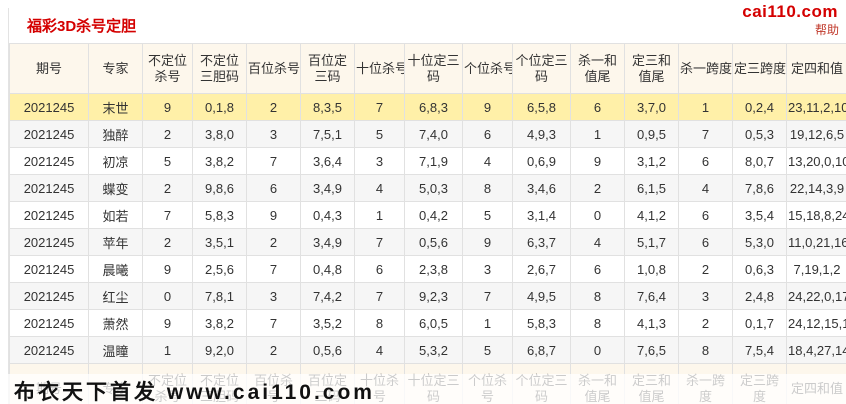 This screenshot has width=846, height=404. What do you see at coordinates (327, 161) in the screenshot?
I see `table-cell: 3,6,4` at bounding box center [327, 161].